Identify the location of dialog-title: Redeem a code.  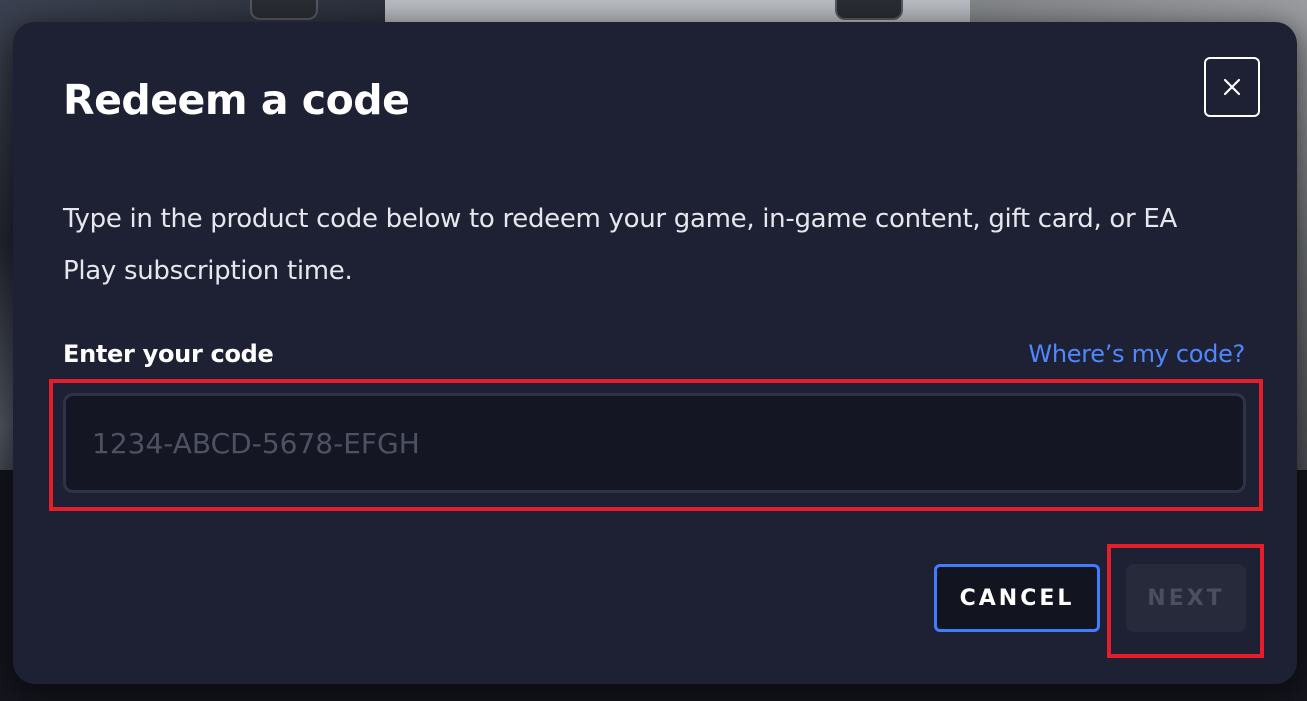
(236, 100).